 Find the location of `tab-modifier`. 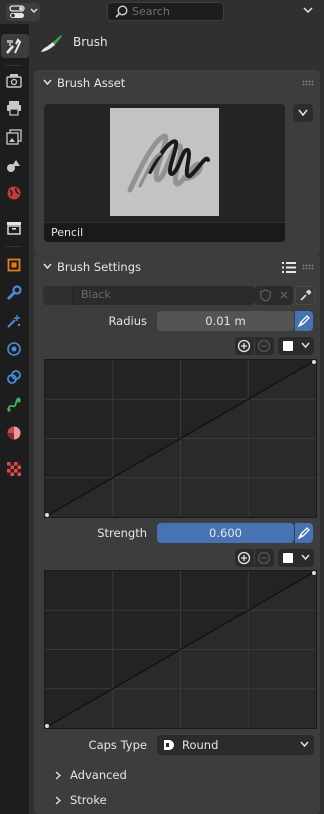

tab-modifier is located at coordinates (14, 293).